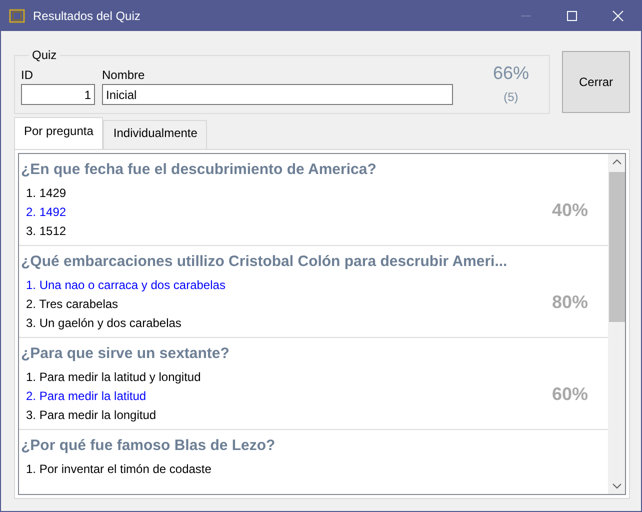 The height and width of the screenshot is (512, 642). Describe the element at coordinates (86, 15) in the screenshot. I see `window-title: Resultados del Quiz` at that location.